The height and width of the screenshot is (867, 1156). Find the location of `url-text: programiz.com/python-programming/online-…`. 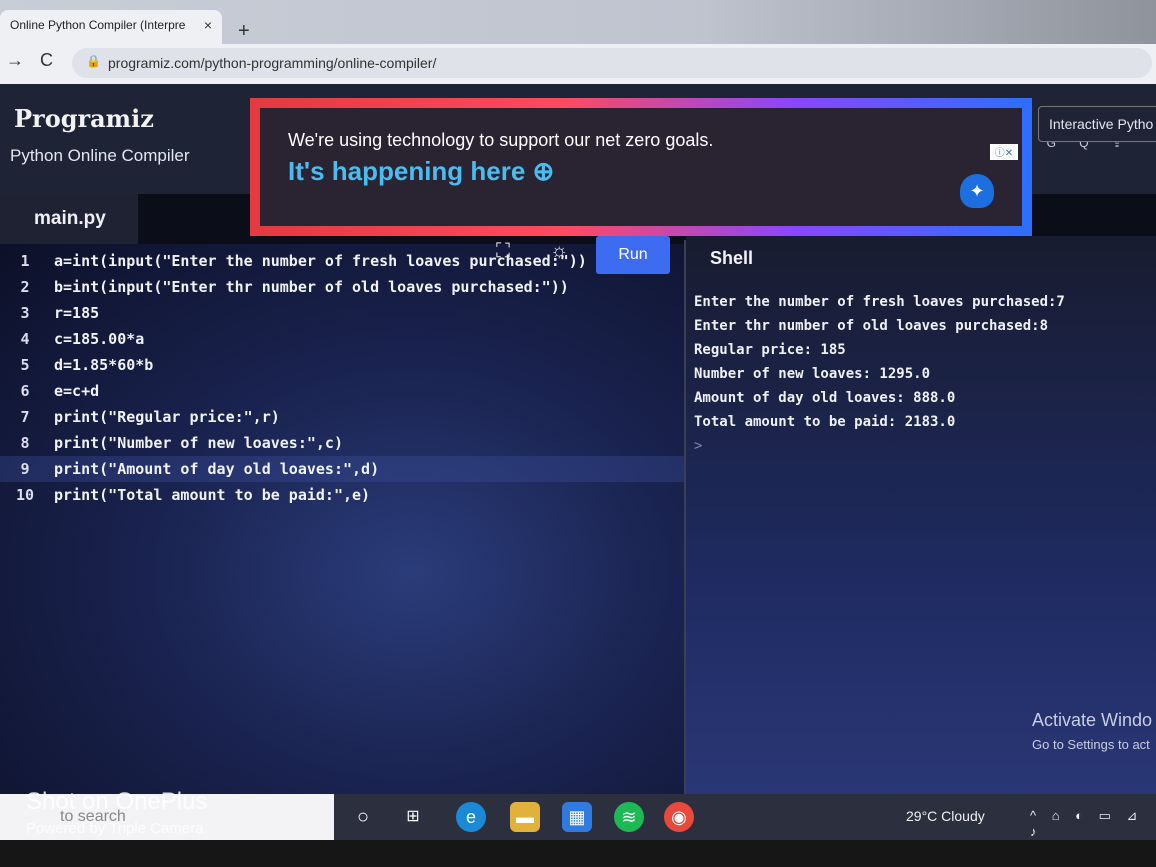

url-text: programiz.com/python-programming/online-… is located at coordinates (272, 63).